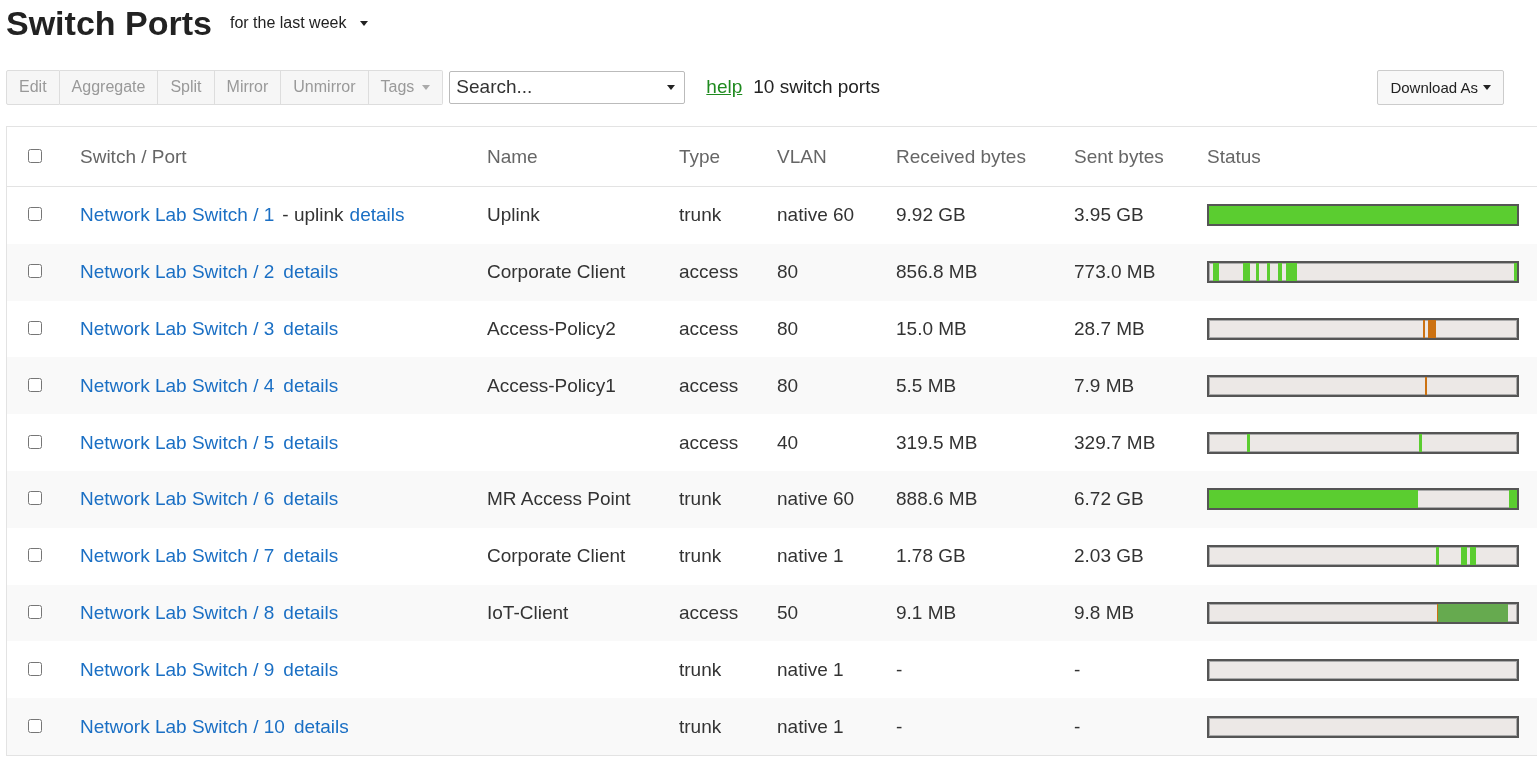  I want to click on port-name: Access-Policy2, so click(551, 328).